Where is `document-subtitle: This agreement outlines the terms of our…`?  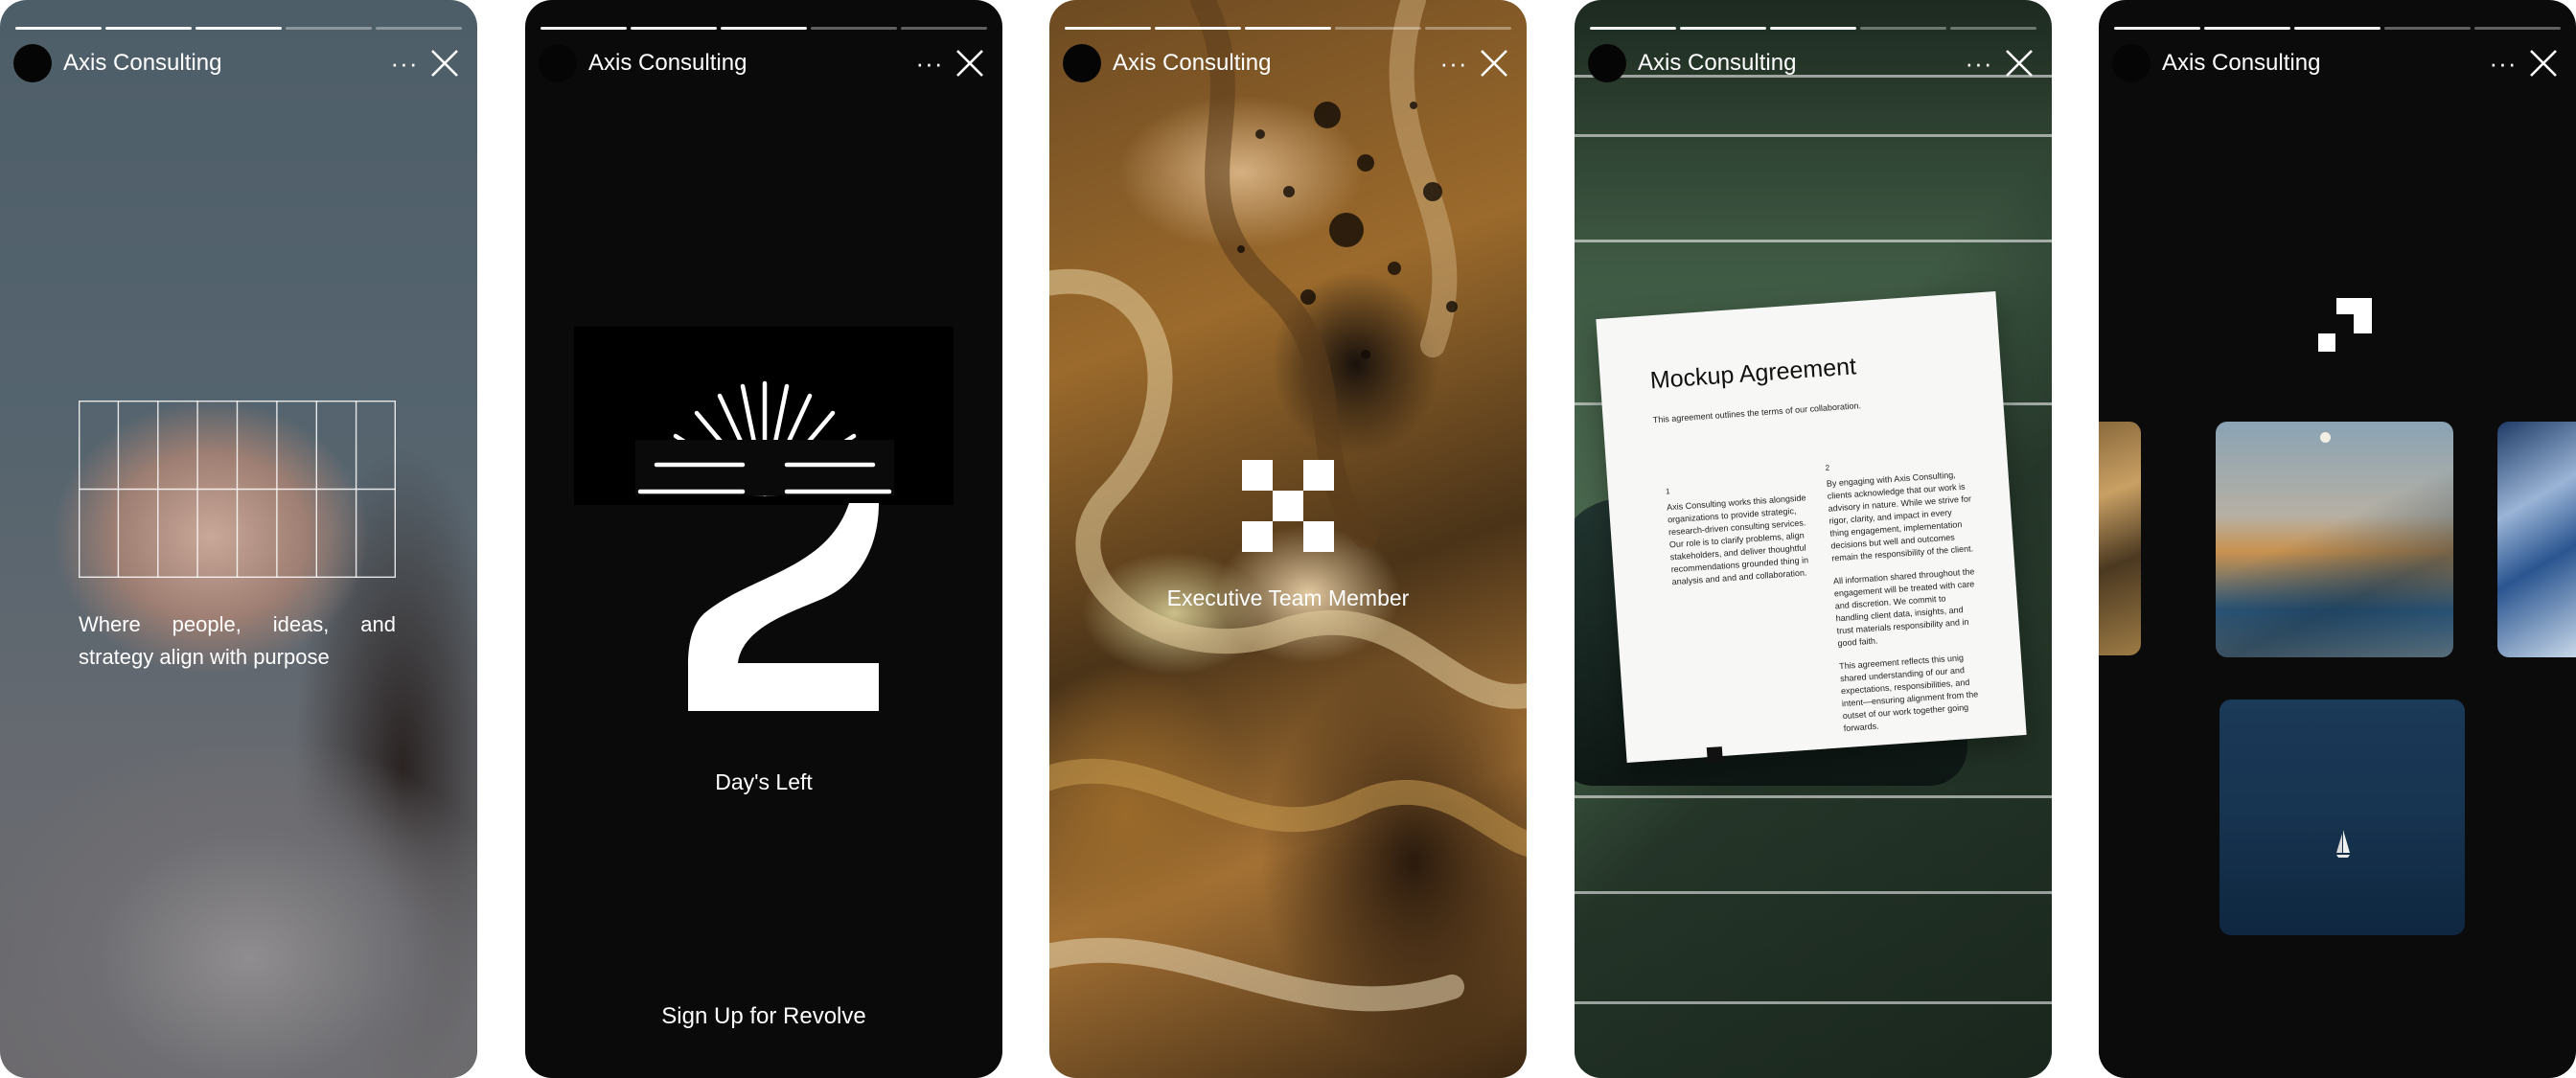 document-subtitle: This agreement outlines the terms of our… is located at coordinates (1757, 413).